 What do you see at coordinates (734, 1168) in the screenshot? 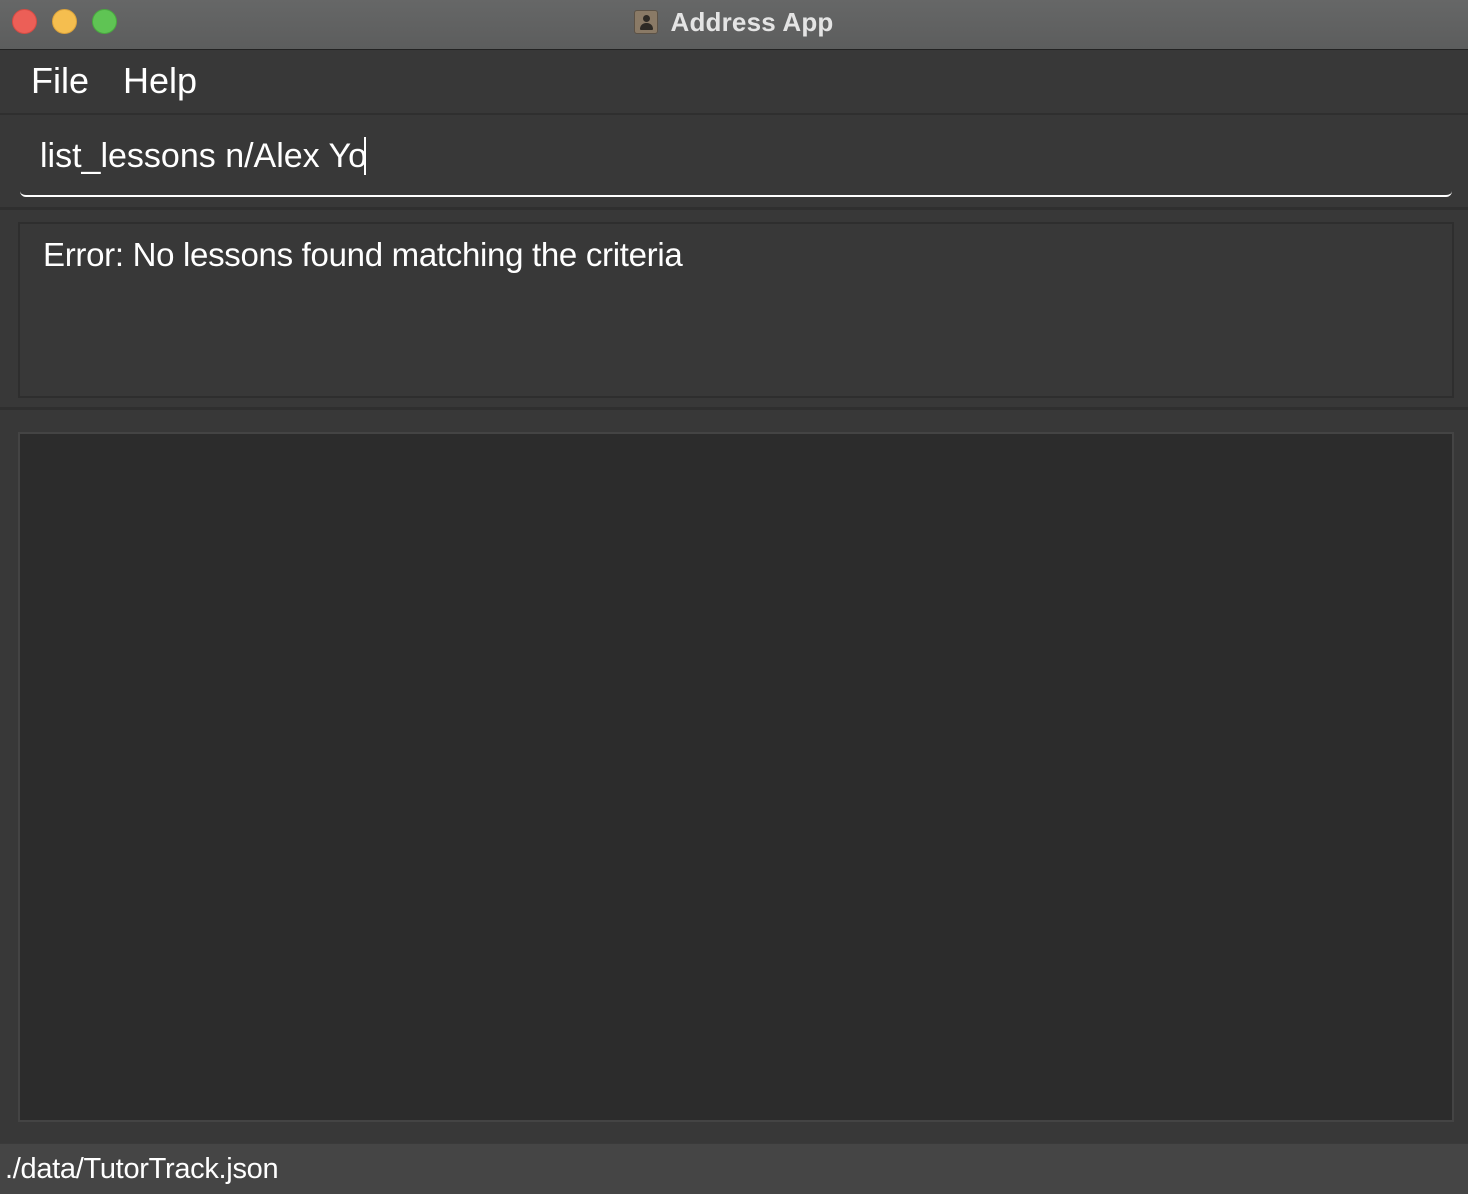
I see `status-bar: ./data/TutorTrack.json` at bounding box center [734, 1168].